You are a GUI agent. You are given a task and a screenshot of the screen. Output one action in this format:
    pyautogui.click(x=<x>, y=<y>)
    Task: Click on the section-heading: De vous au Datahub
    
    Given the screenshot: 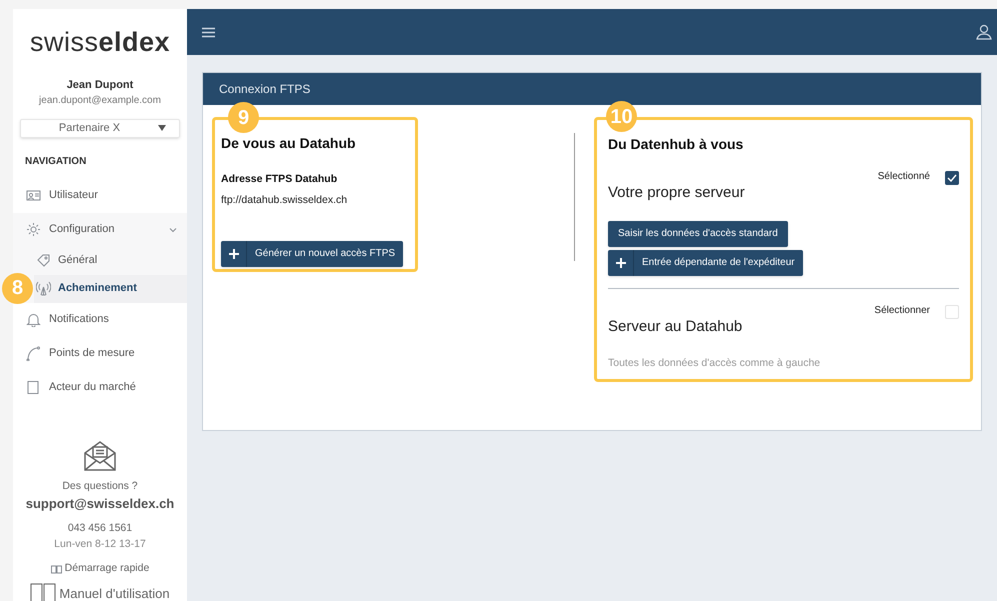 What is the action you would take?
    pyautogui.click(x=289, y=143)
    